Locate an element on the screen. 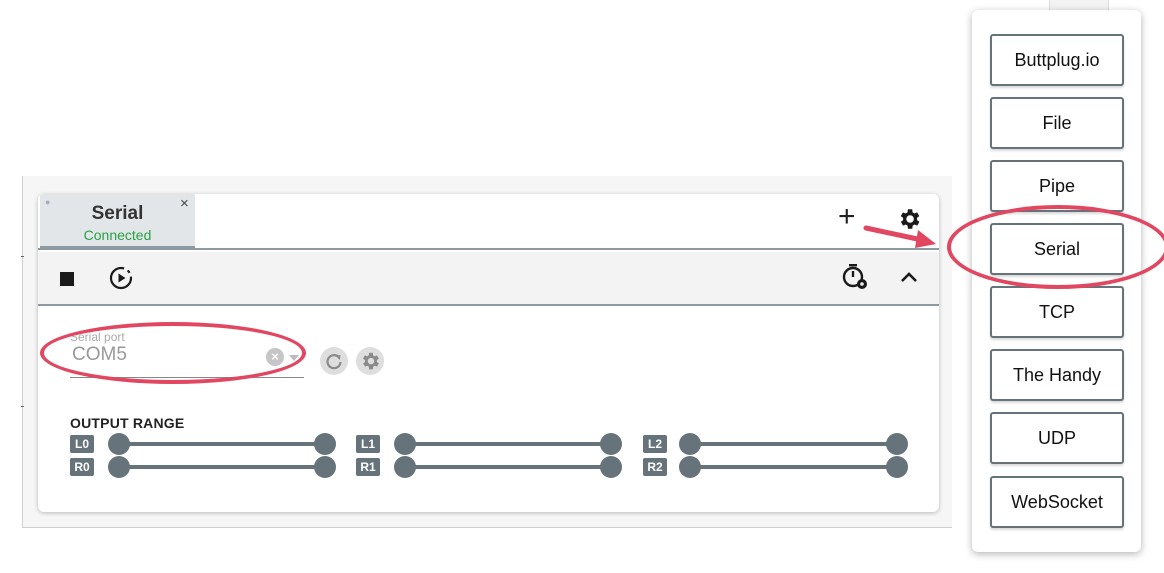  channel-badge-l1: L1 is located at coordinates (368, 444).